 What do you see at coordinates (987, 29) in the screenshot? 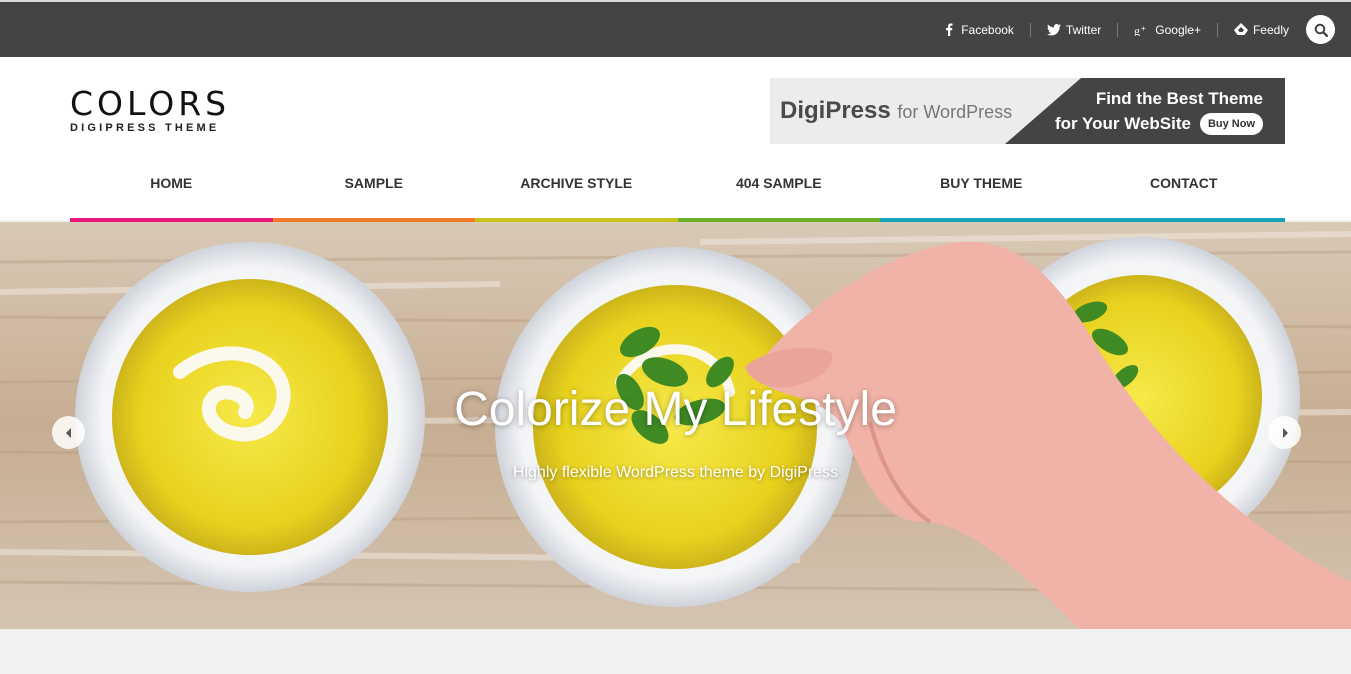
I see `facebook-label: Facebook` at bounding box center [987, 29].